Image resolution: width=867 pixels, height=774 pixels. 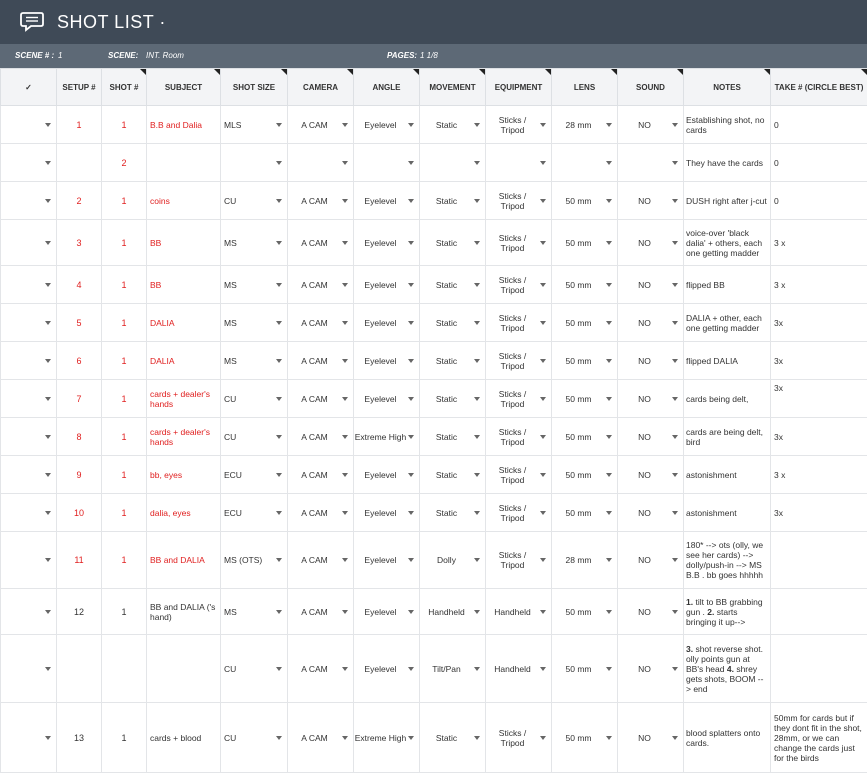 I want to click on setup-cell: 2, so click(x=79, y=200).